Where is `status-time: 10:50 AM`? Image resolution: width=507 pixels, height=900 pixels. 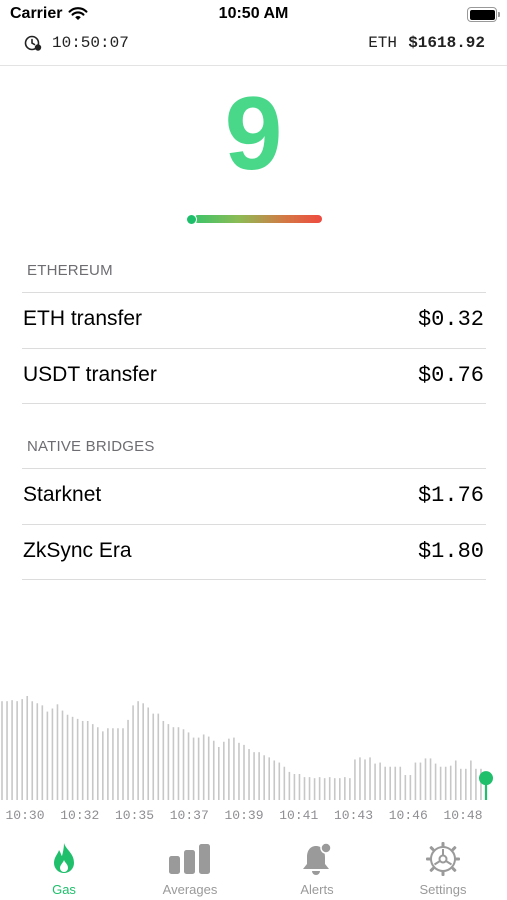 status-time: 10:50 AM is located at coordinates (253, 13).